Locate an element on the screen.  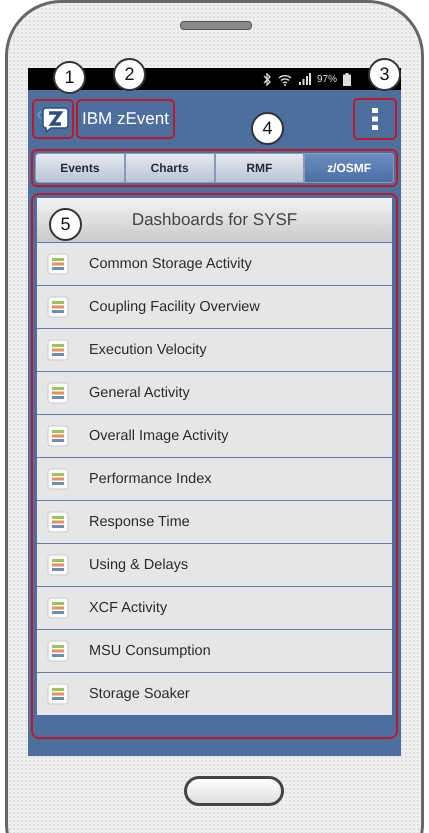
callout-marker: 2 is located at coordinates (129, 74).